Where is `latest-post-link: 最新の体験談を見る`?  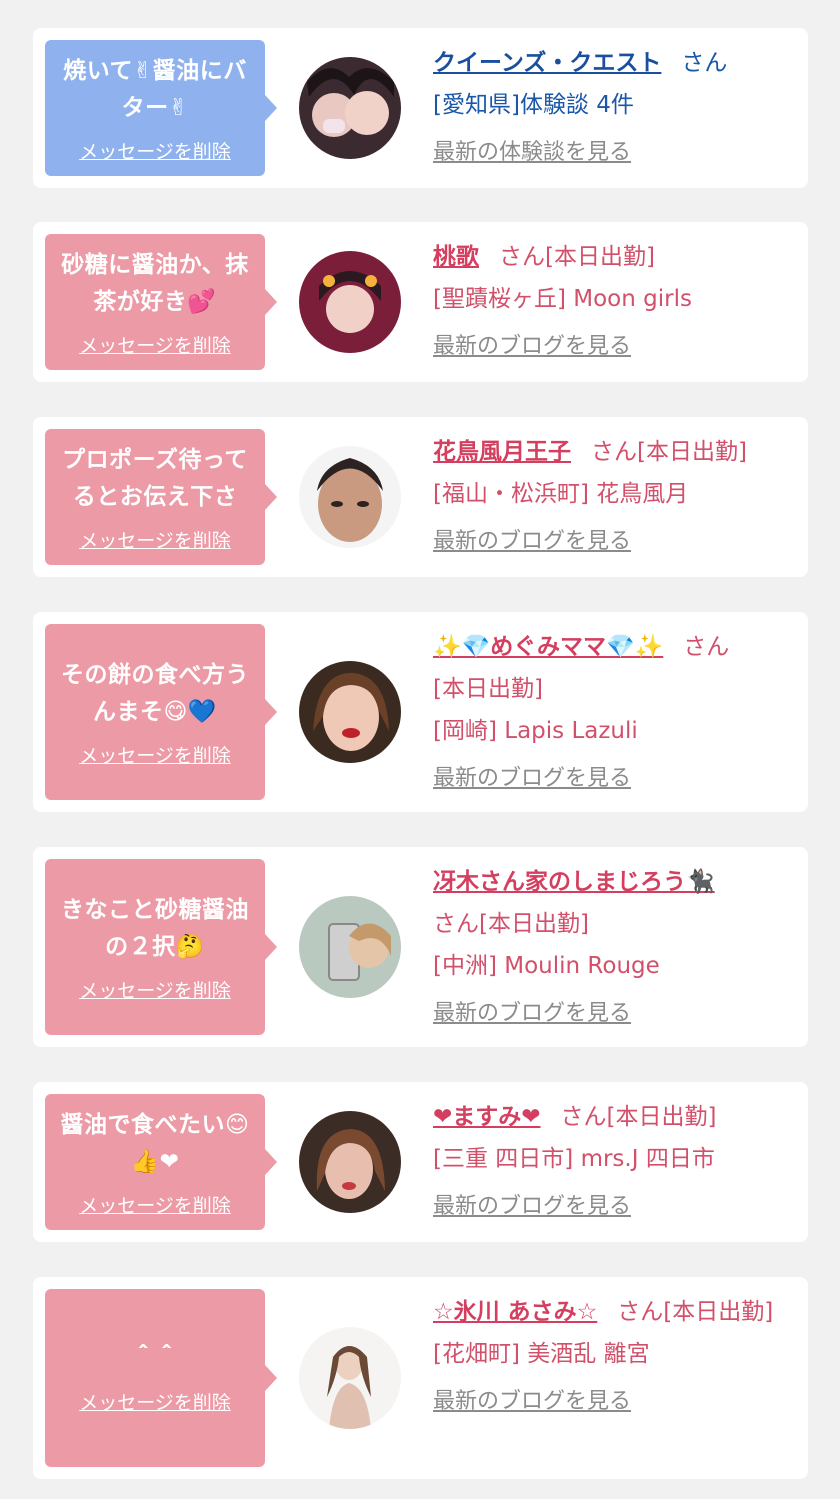
latest-post-link: 最新の体験談を見る is located at coordinates (613, 153).